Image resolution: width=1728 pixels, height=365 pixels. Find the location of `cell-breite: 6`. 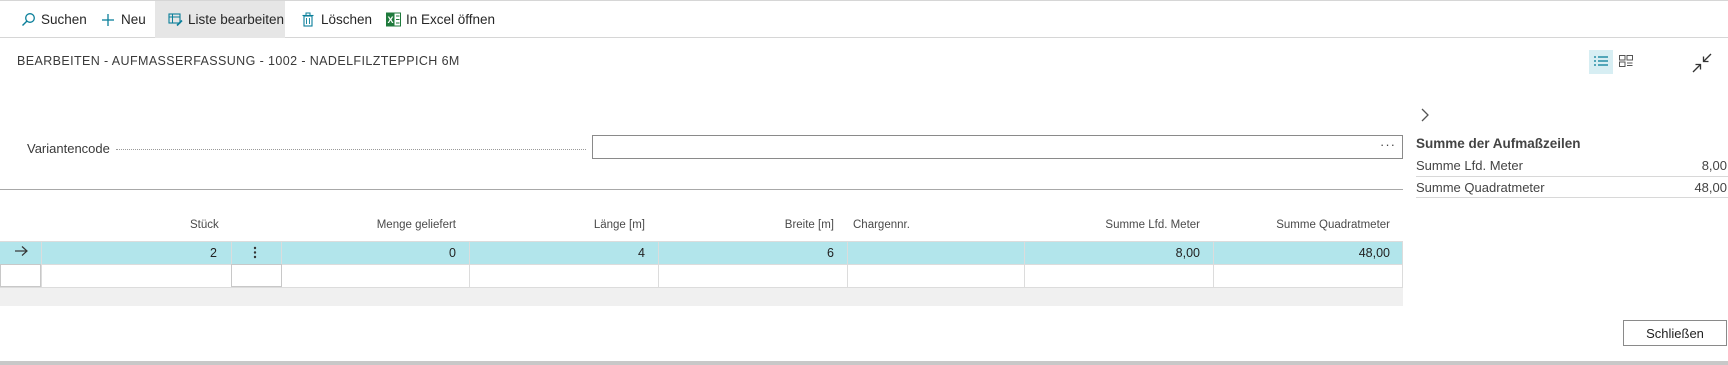

cell-breite: 6 is located at coordinates (792, 253).